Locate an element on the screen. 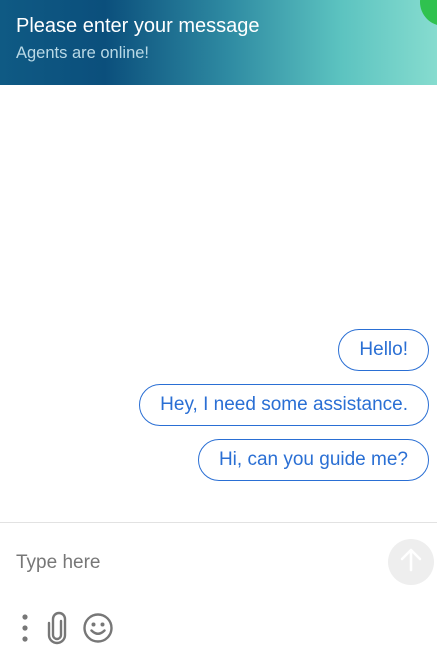 This screenshot has width=437, height=658. paperclip-icon is located at coordinates (57, 630).